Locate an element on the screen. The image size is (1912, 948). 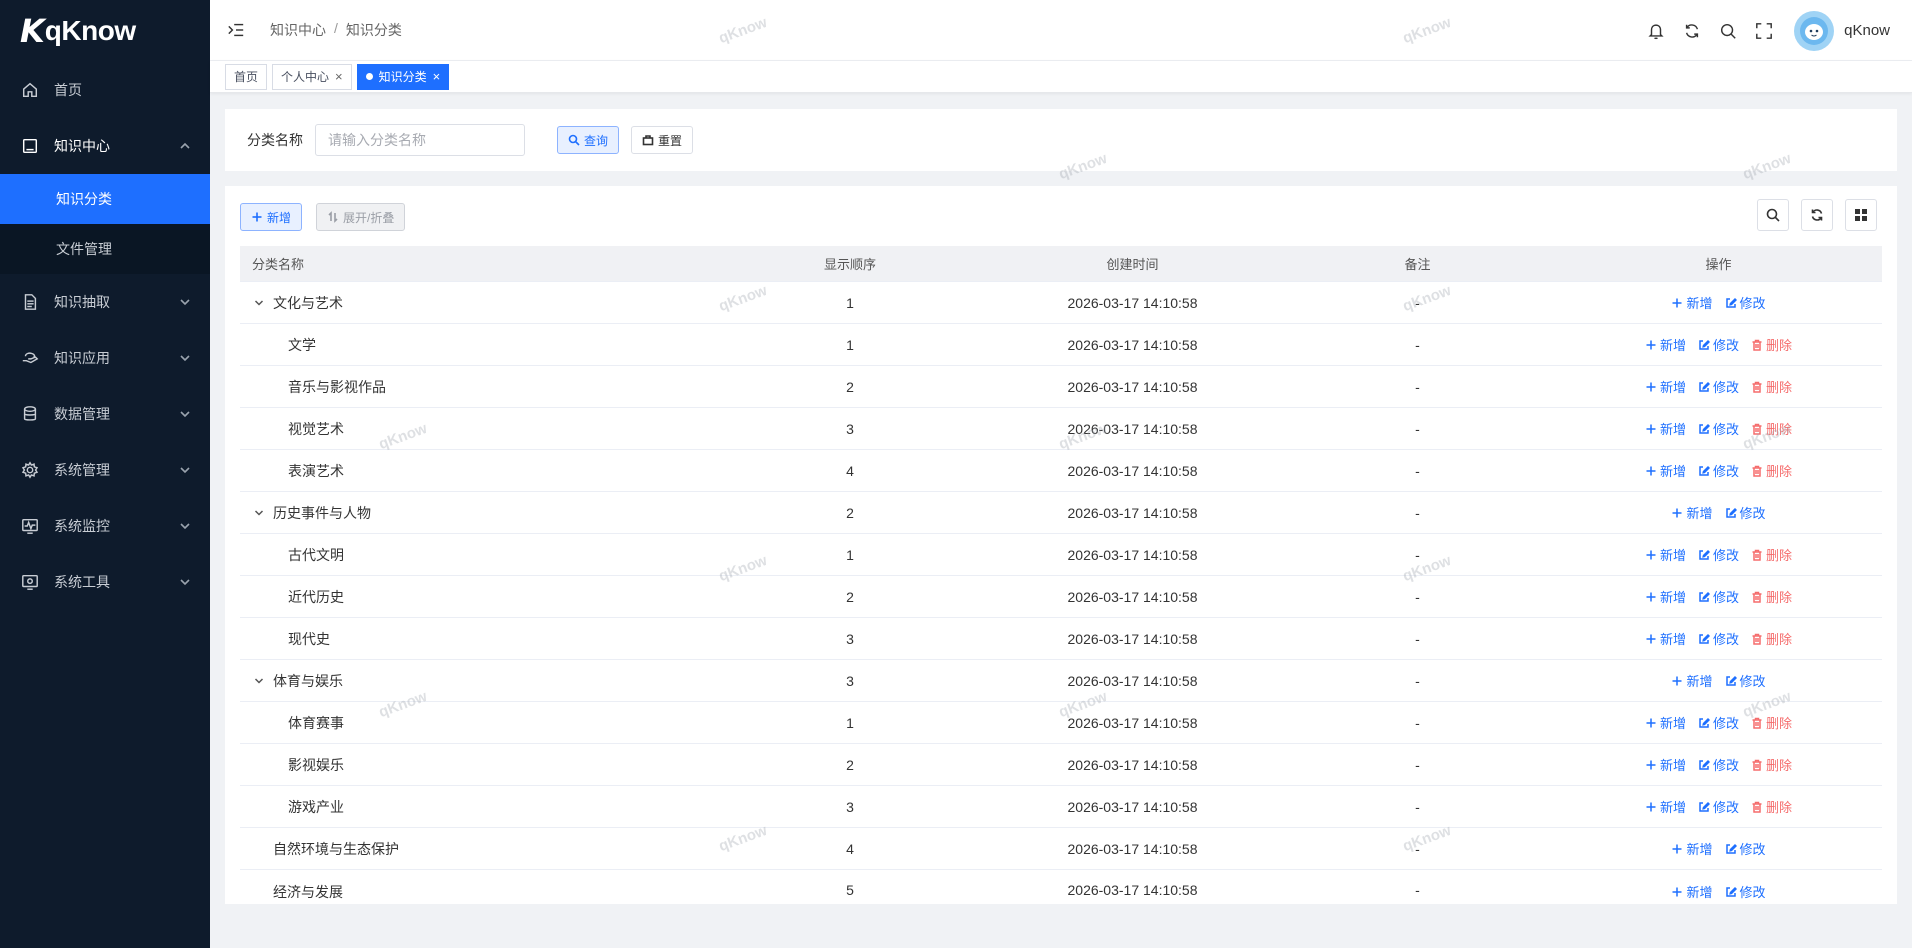
collapse-menu-icon is located at coordinates (236, 30).